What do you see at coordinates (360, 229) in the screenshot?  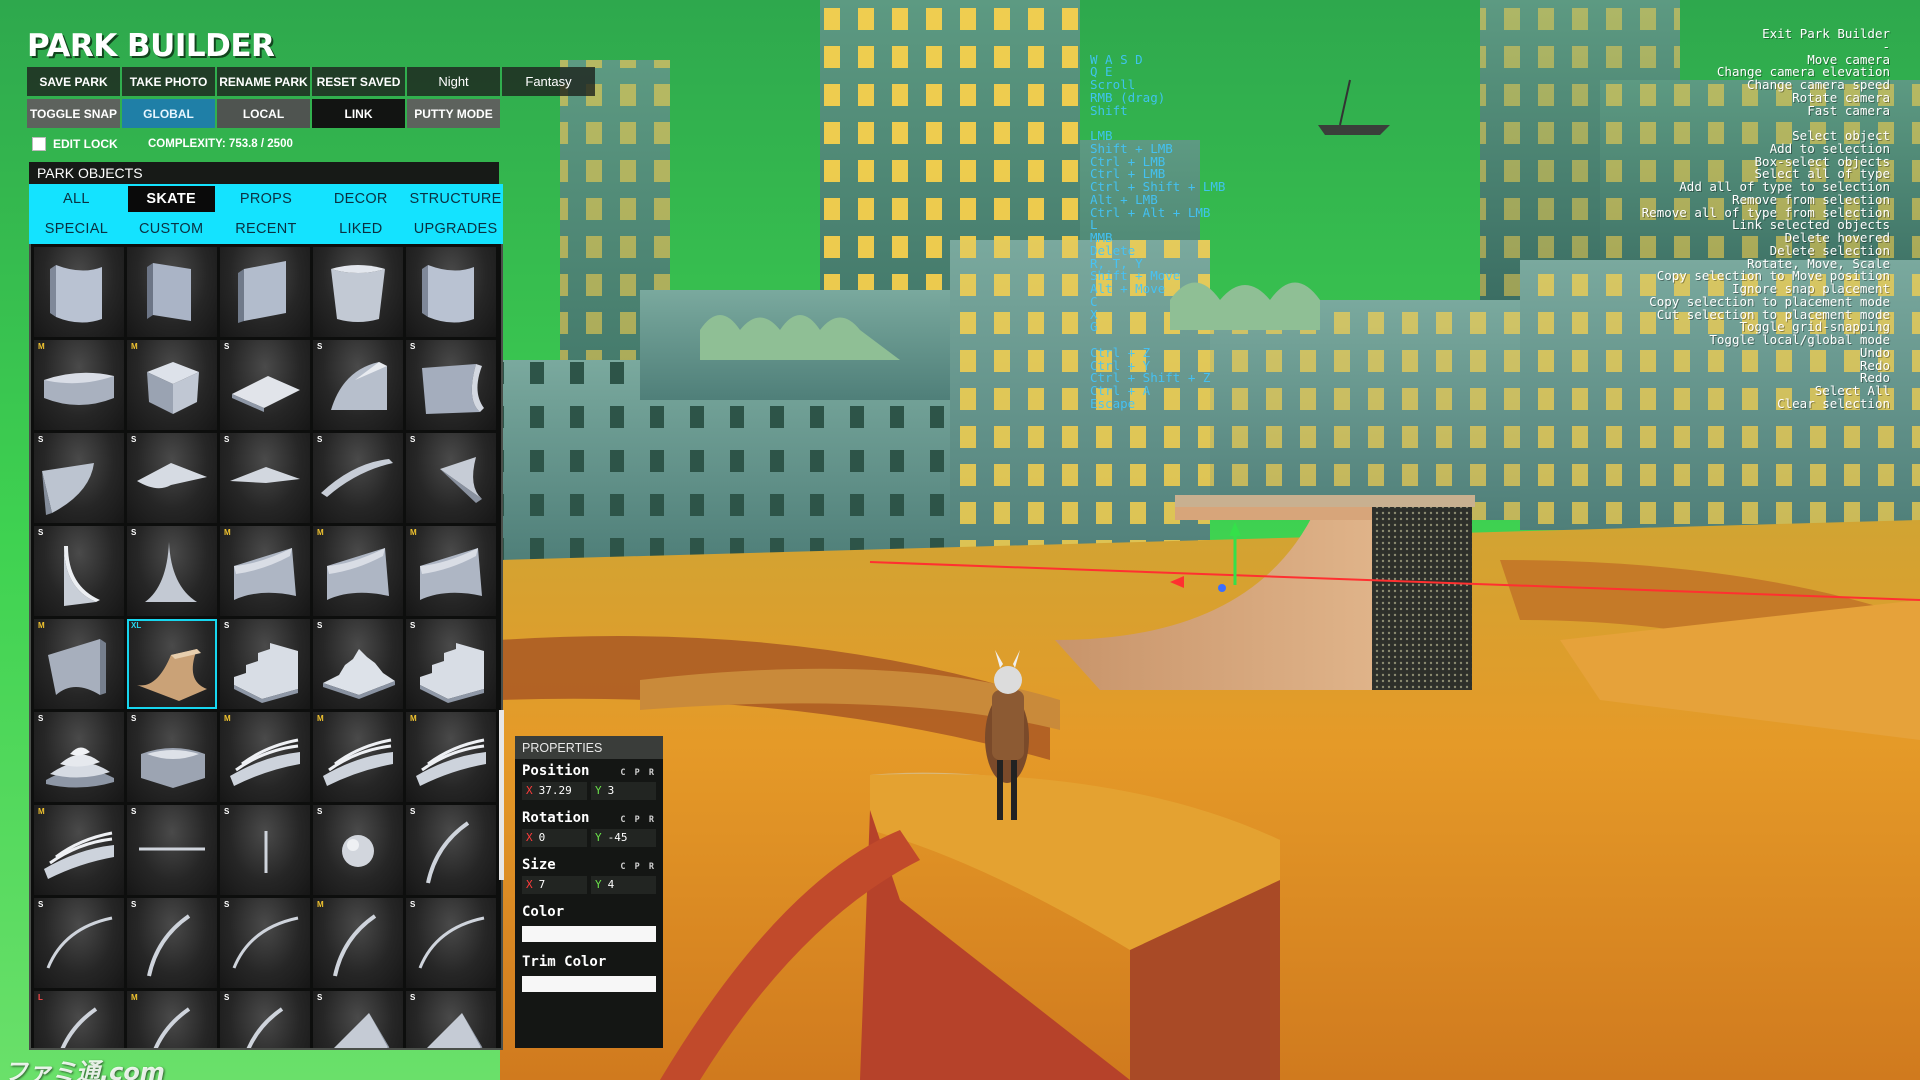 I see `tab-liked: LIKED` at bounding box center [360, 229].